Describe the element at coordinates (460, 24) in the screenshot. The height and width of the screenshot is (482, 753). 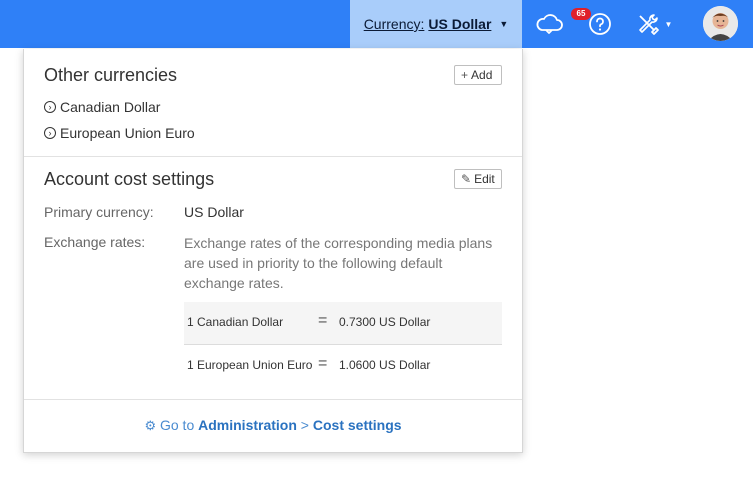
I see `currency-value: US Dollar` at that location.